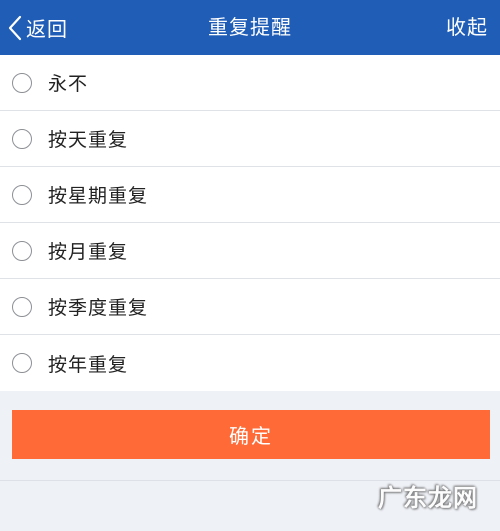 This screenshot has height=531, width=500. What do you see at coordinates (98, 196) in the screenshot?
I see `option-label: 按星期重复` at bounding box center [98, 196].